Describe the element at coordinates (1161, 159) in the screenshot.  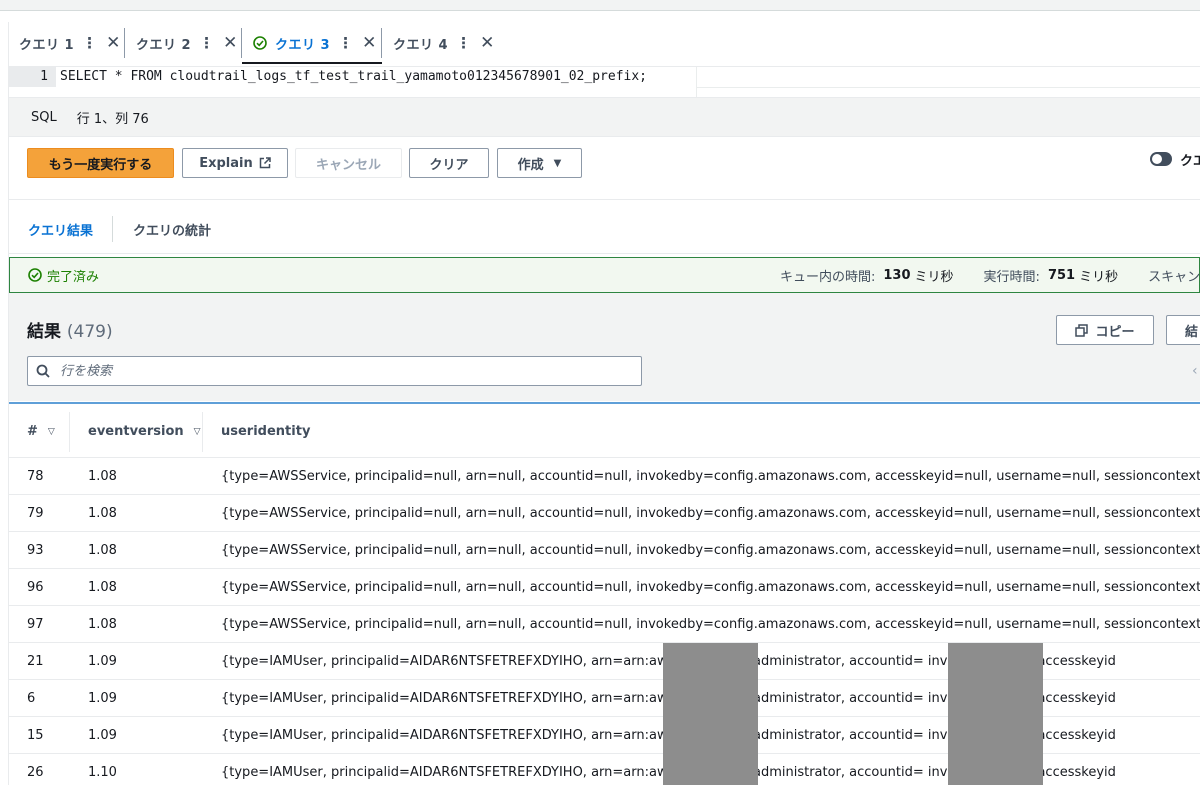
I see `toggle-switch` at that location.